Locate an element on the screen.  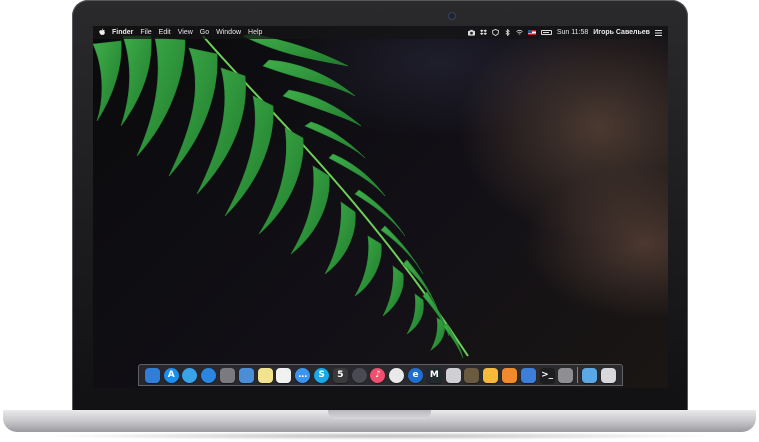
dock-terminal-icon: >_ is located at coordinates (547, 375).